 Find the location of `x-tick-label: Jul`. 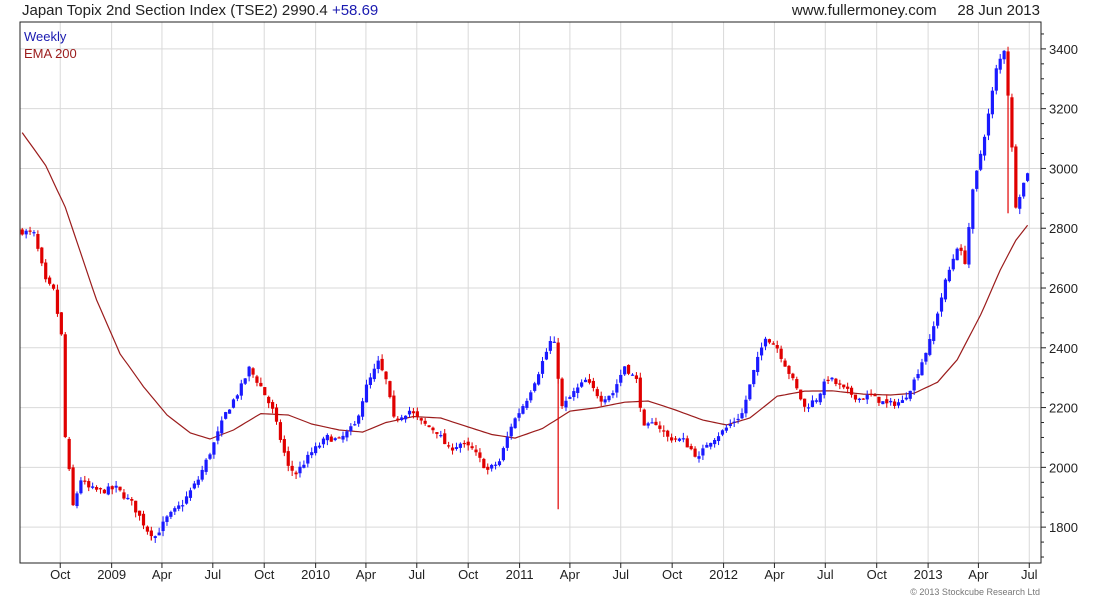

x-tick-label: Jul is located at coordinates (212, 574).